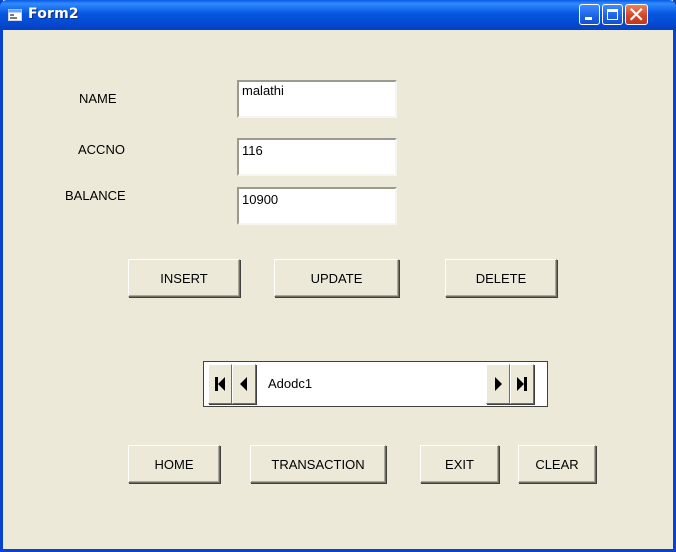 This screenshot has height=552, width=676. I want to click on maximize-button, so click(612, 14).